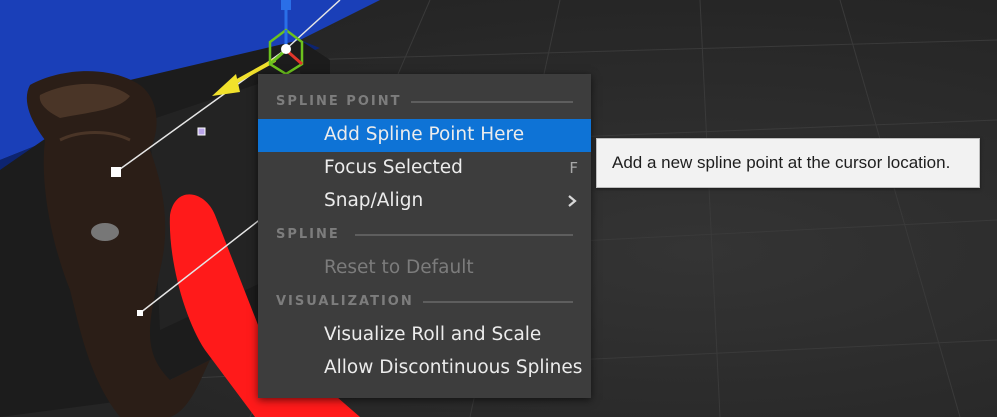  I want to click on menu-item-focus-selected: Focus Selected F, so click(424, 168).